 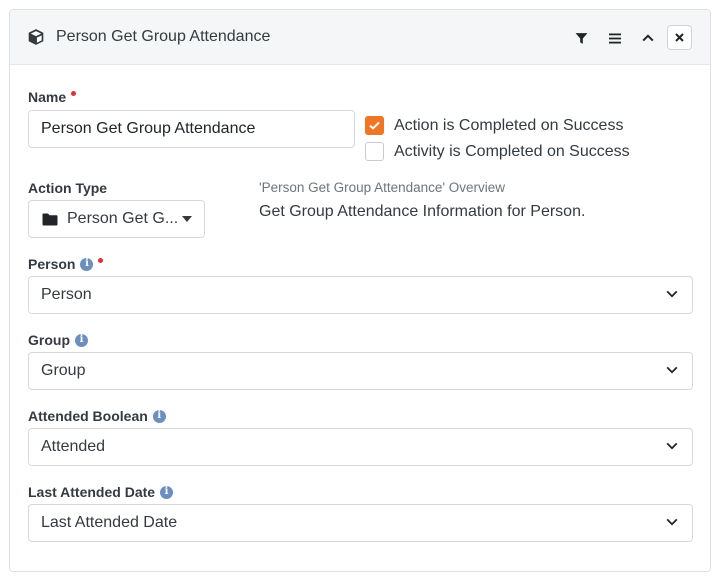 What do you see at coordinates (360, 37) in the screenshot?
I see `panel-header: Person Get Group Attendance` at bounding box center [360, 37].